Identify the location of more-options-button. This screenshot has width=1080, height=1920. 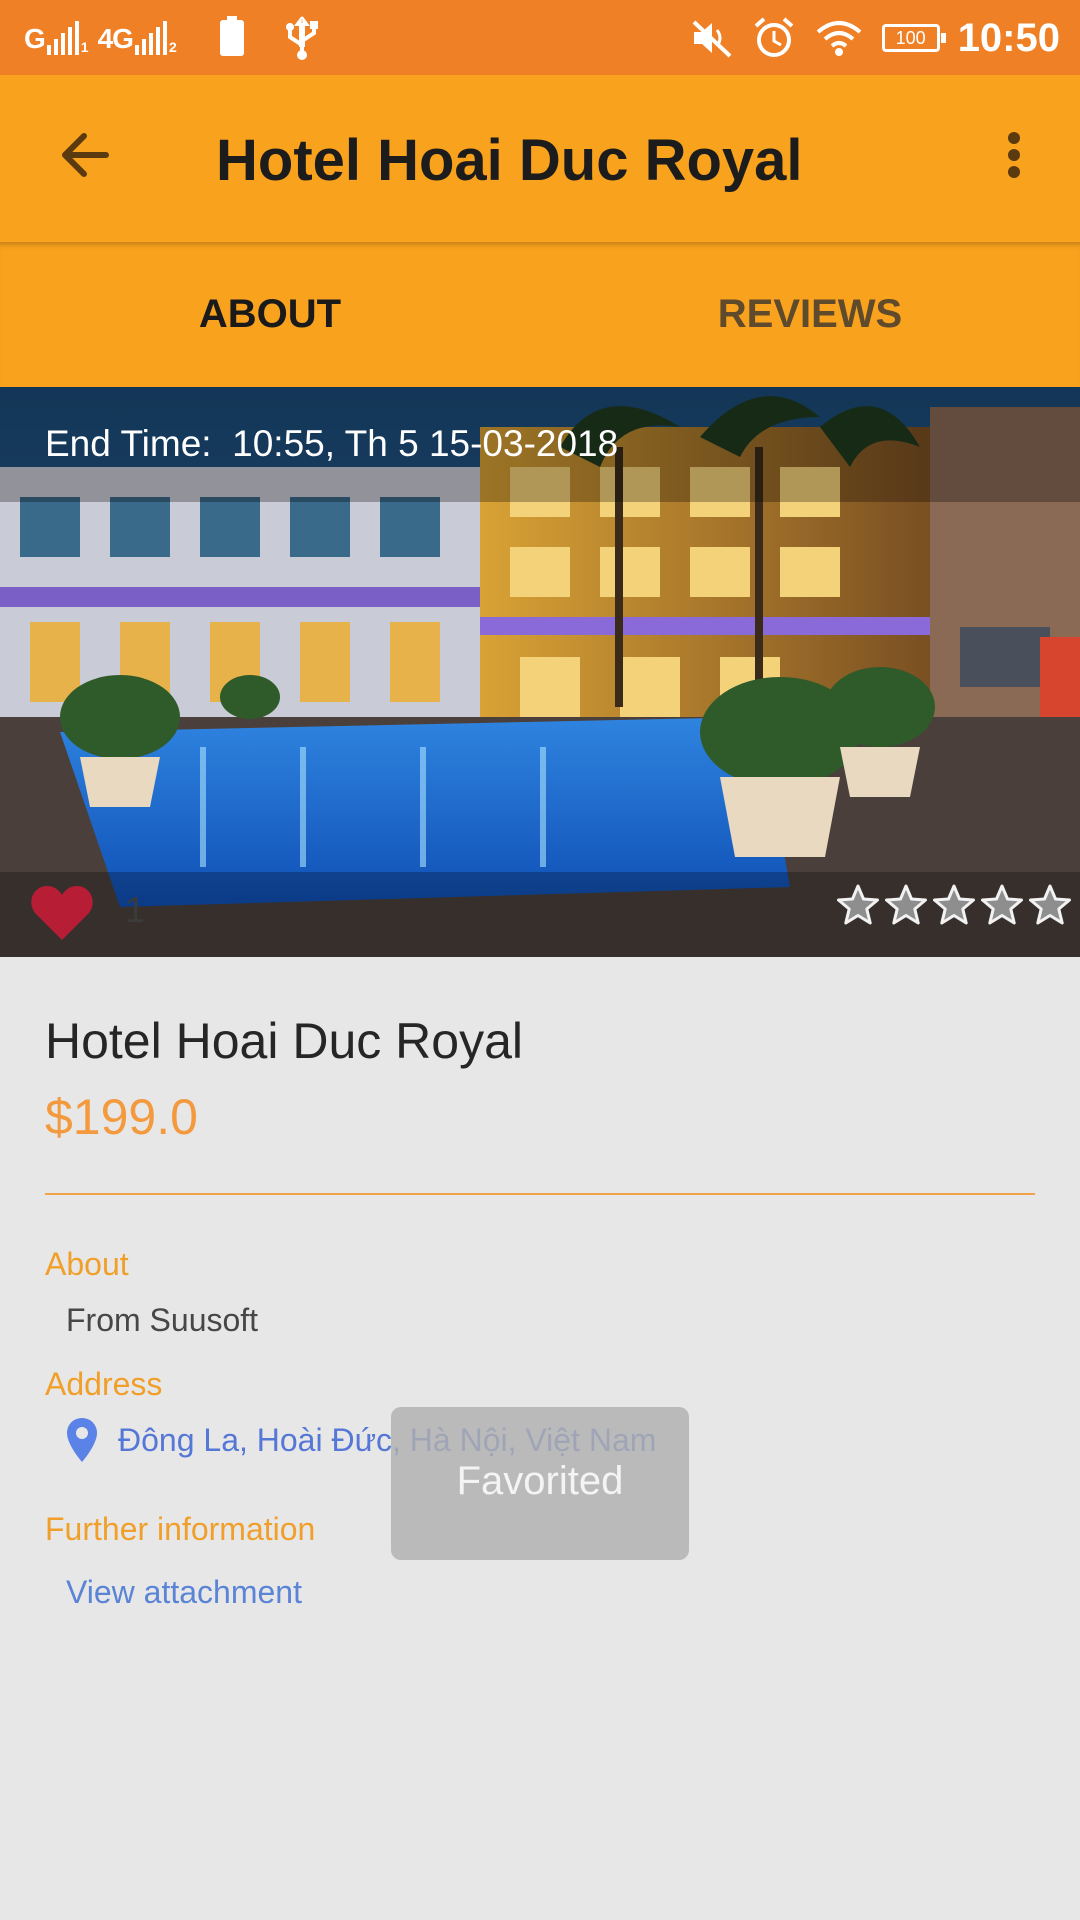
(1015, 155).